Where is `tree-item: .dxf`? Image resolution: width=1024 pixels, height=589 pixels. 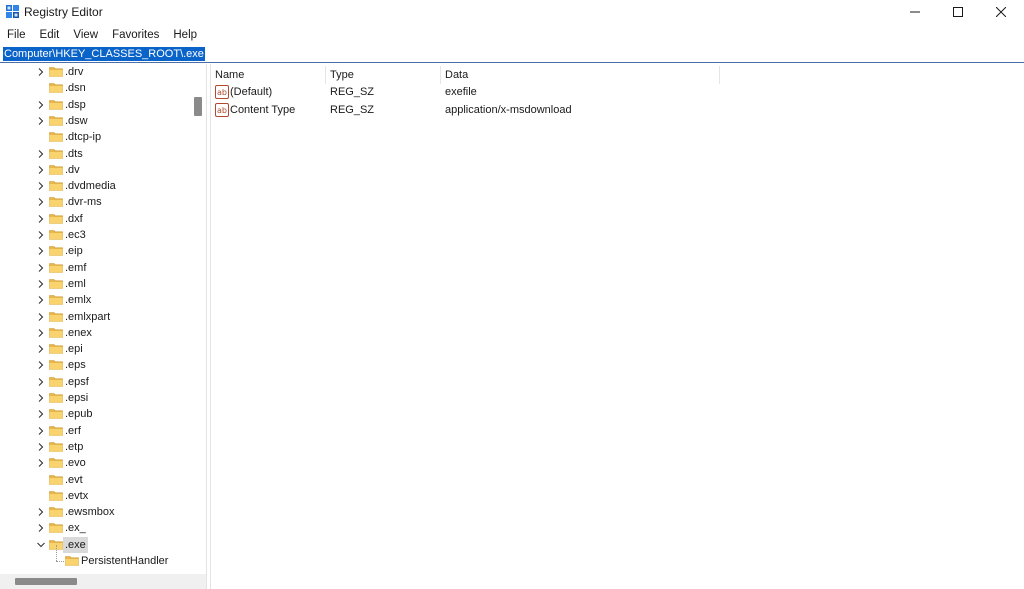
tree-item: .dxf is located at coordinates (95, 219).